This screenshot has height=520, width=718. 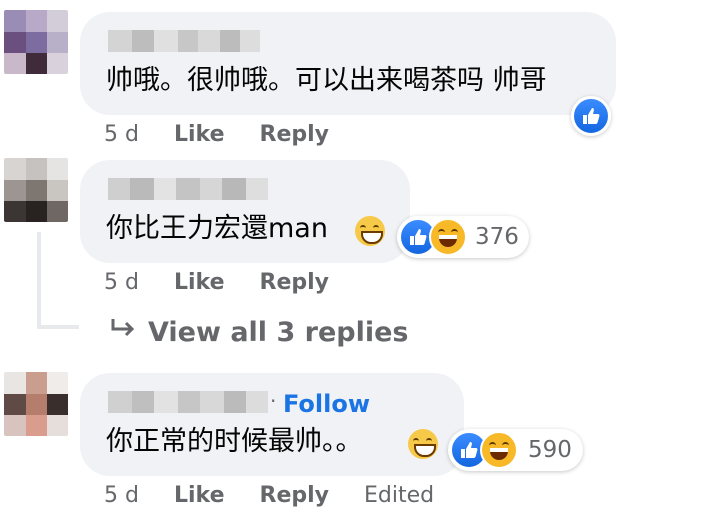 I want to click on reaction-summary: 590, so click(x=515, y=450).